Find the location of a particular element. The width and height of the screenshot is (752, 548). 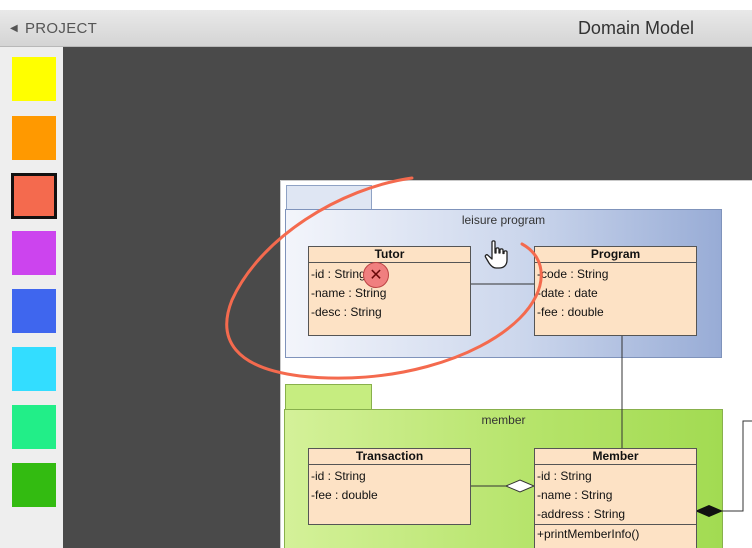

attribute-member-id: -id : String is located at coordinates (616, 476).